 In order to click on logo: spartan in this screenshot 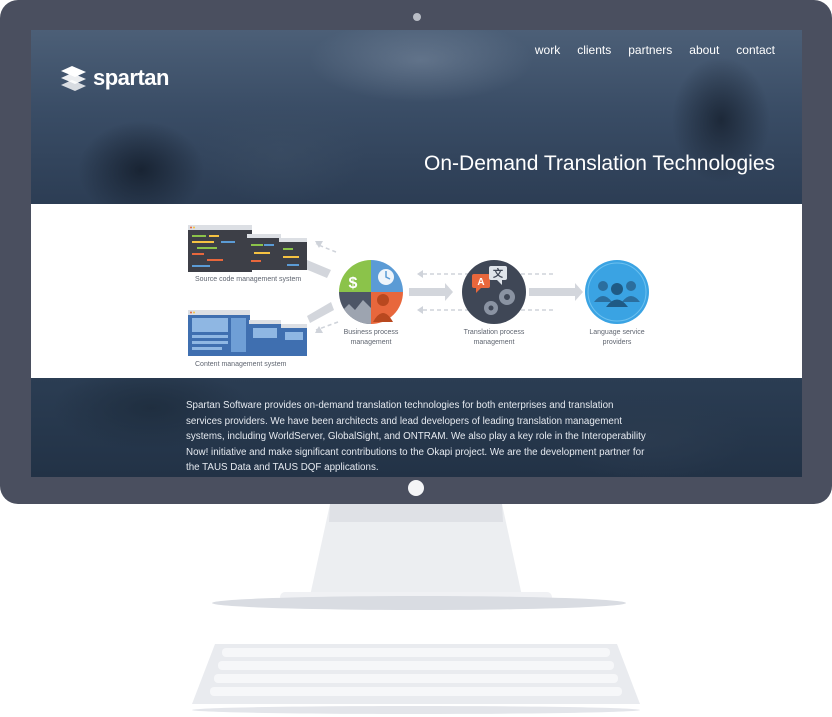, I will do `click(113, 78)`.